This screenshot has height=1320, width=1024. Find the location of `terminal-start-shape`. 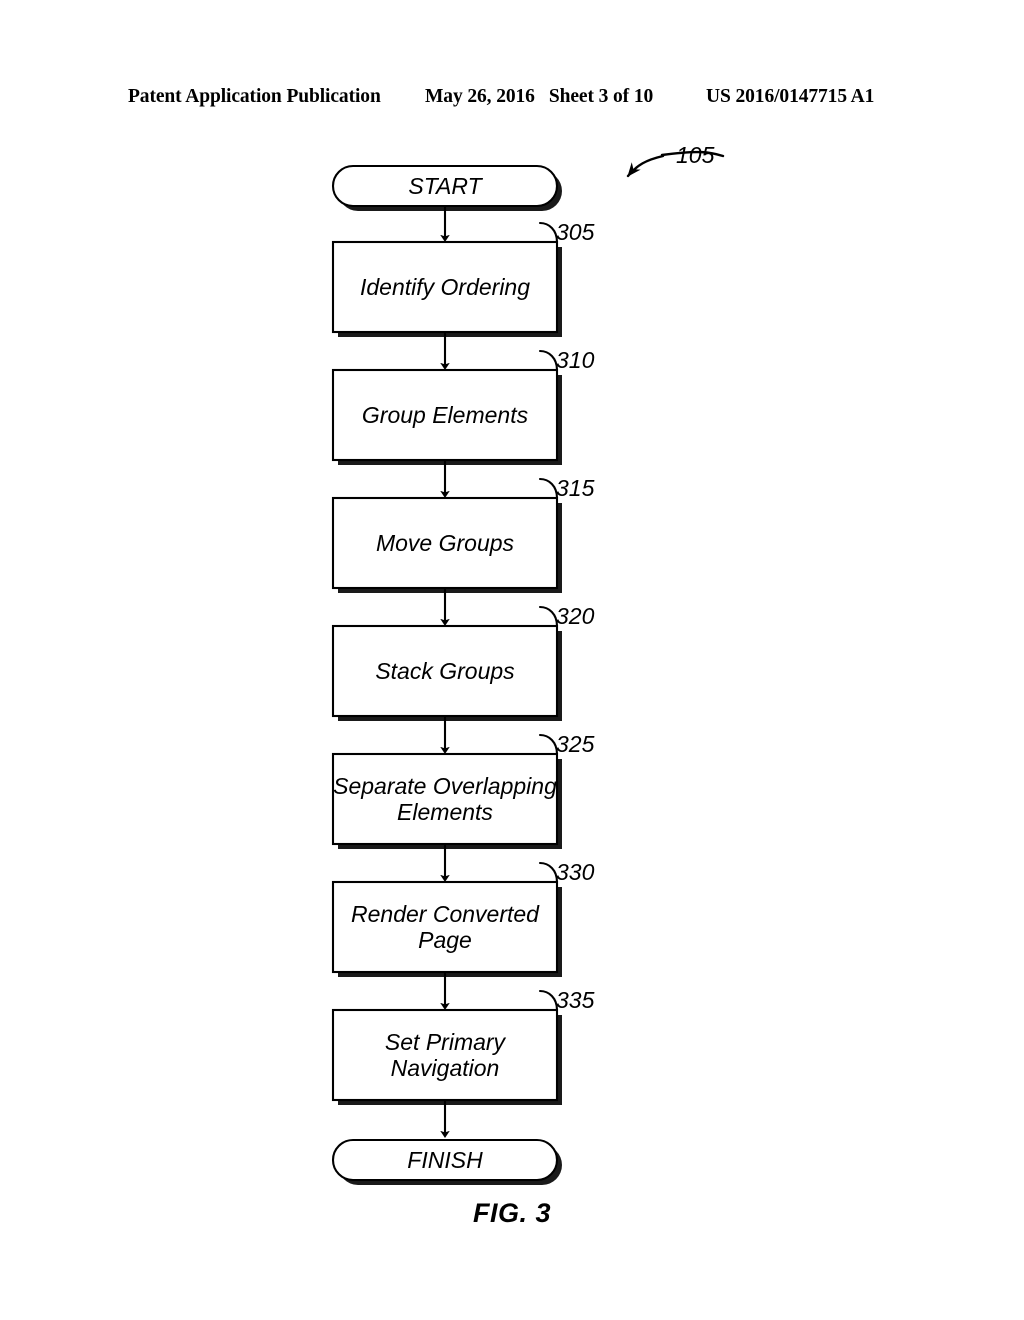

terminal-start-shape is located at coordinates (445, 186).